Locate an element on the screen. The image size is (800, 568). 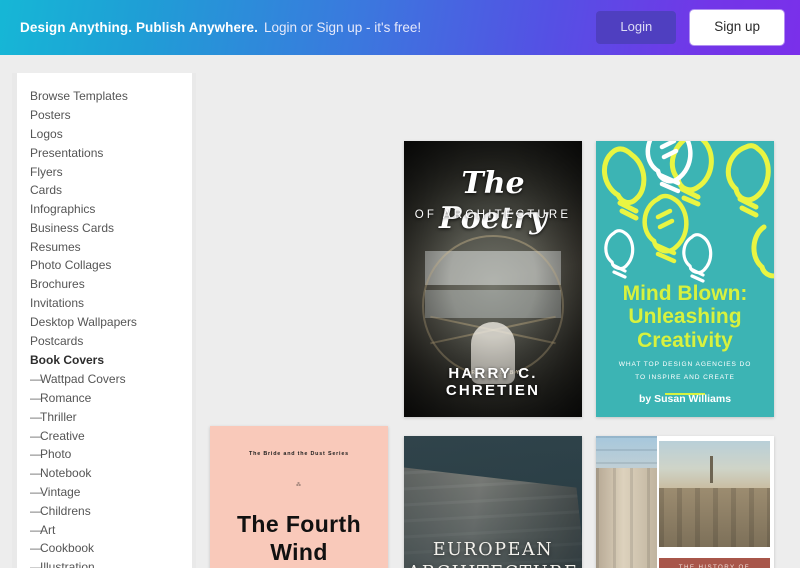
sidebar-item-label: Invitations is located at coordinates (57, 302).